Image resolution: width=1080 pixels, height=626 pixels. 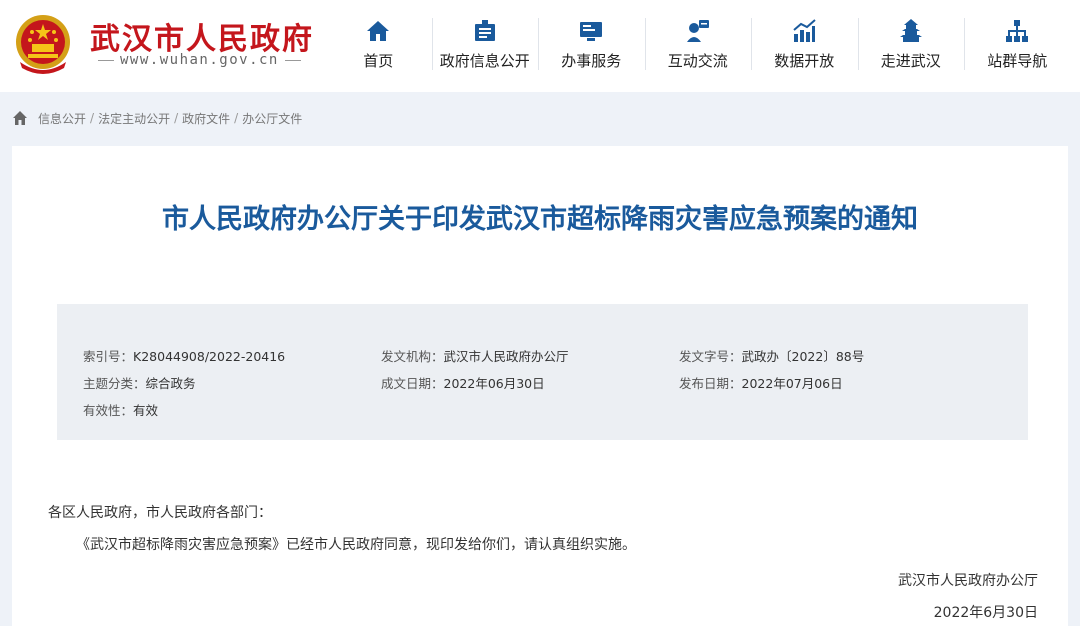 I want to click on meta-created-date: 成文日期：2022年06月30日, so click(x=530, y=382).